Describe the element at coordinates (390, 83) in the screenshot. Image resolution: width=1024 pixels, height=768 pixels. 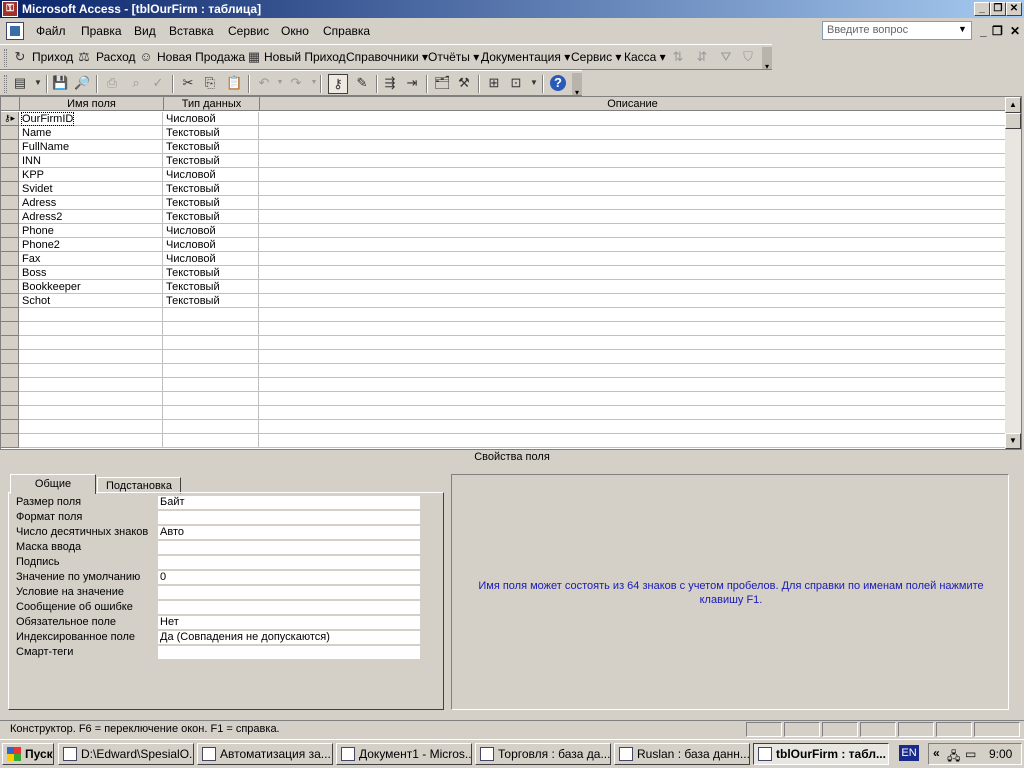
I see `insert-rows-icon: ⇶` at that location.